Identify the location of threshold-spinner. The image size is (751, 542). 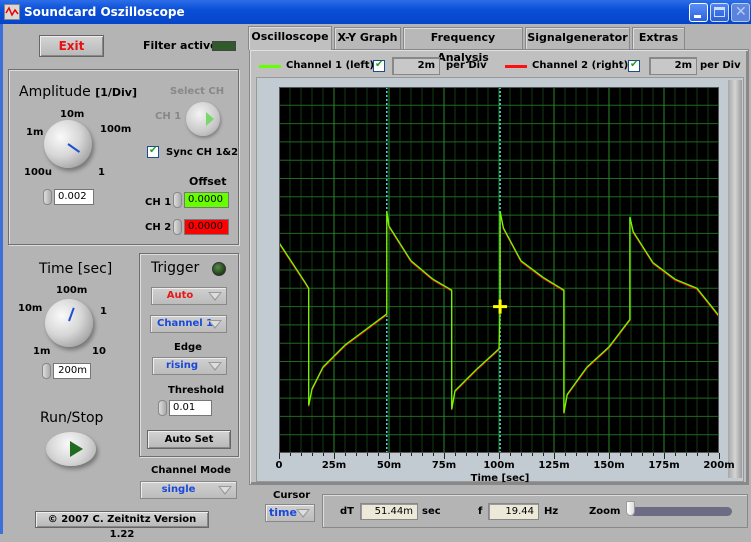
(162, 408).